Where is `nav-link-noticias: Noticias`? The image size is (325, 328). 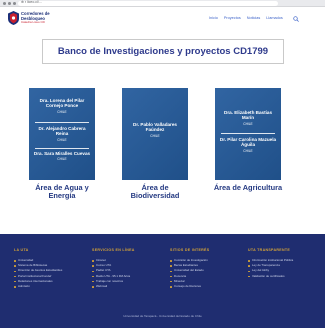 nav-link-noticias: Noticias is located at coordinates (254, 19).